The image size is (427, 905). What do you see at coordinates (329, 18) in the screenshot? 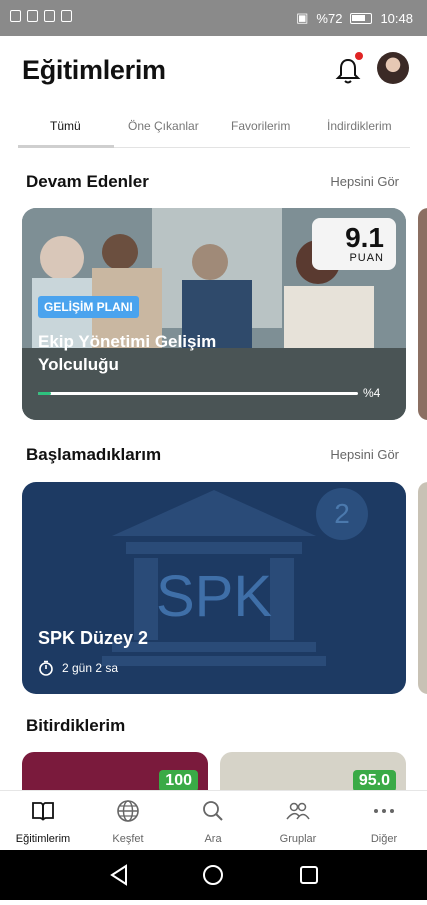
I see `battery-percent: %72` at bounding box center [329, 18].